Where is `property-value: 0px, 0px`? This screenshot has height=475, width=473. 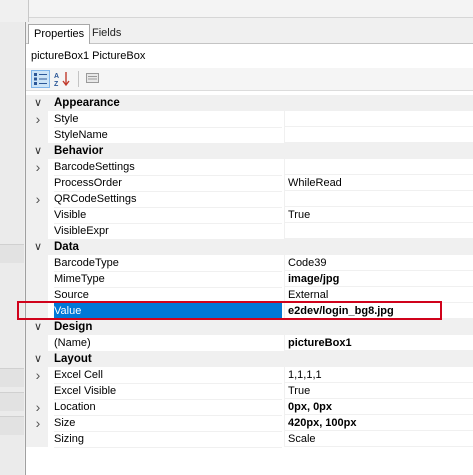
property-value: 0px, 0px is located at coordinates (378, 407).